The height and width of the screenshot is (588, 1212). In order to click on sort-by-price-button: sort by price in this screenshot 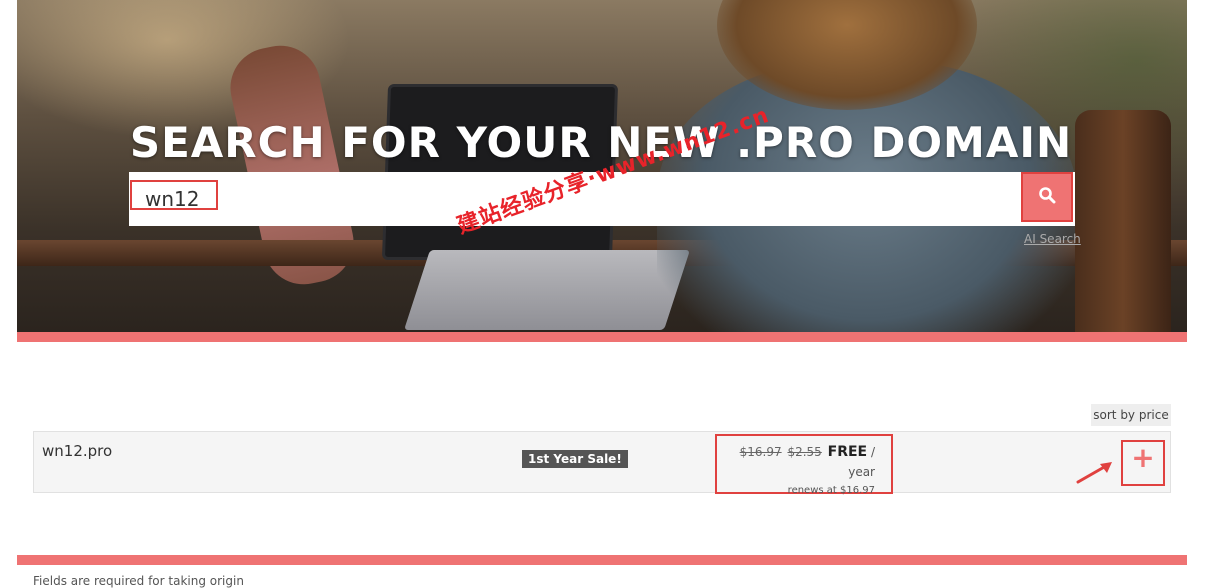, I will do `click(1131, 415)`.